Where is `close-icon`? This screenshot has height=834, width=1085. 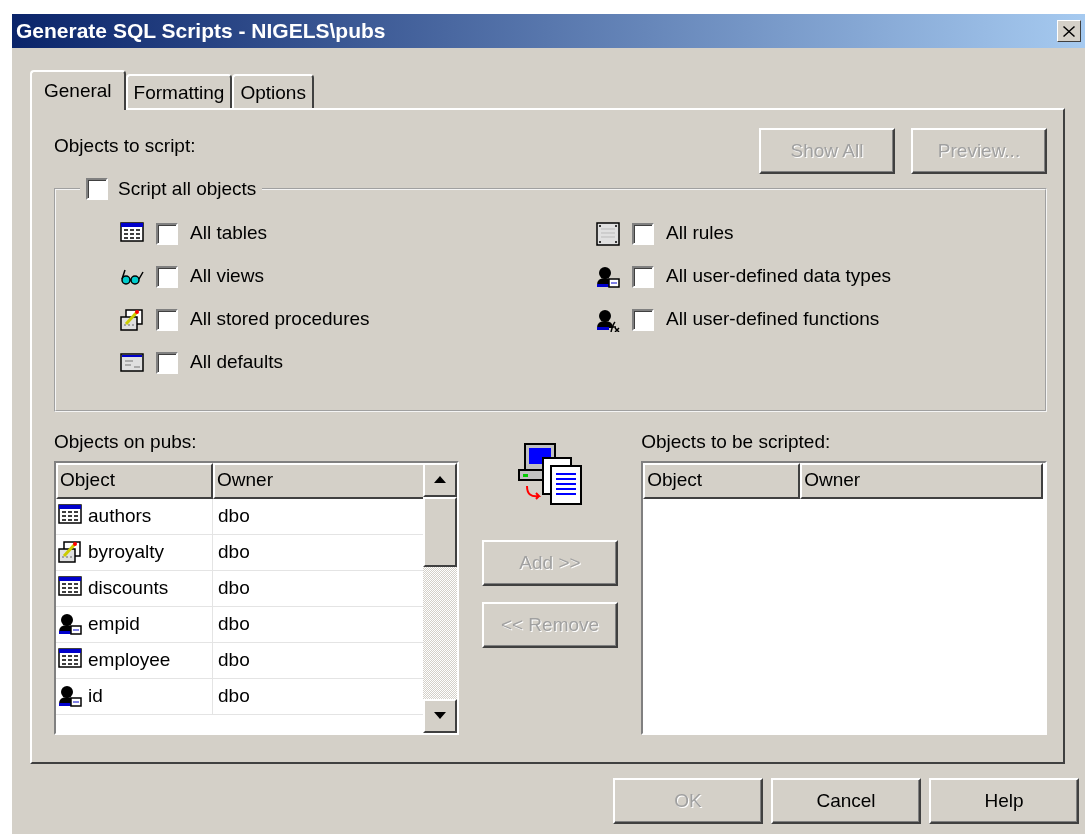 close-icon is located at coordinates (1069, 31).